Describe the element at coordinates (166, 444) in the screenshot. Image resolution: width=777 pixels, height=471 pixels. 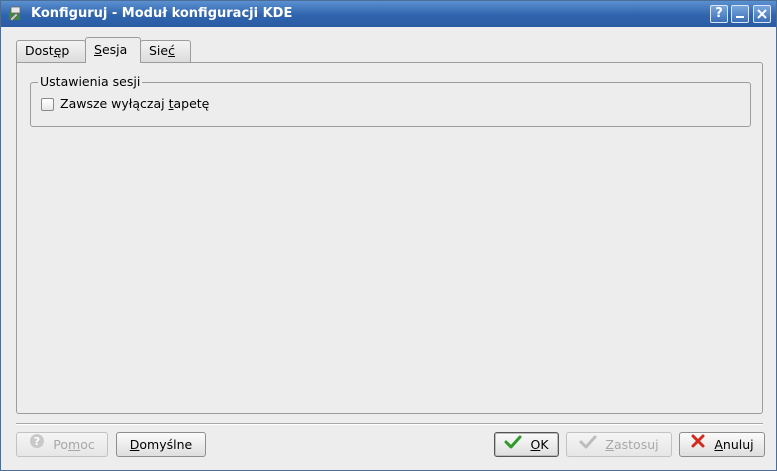
I see `button-label: omyślne` at that location.